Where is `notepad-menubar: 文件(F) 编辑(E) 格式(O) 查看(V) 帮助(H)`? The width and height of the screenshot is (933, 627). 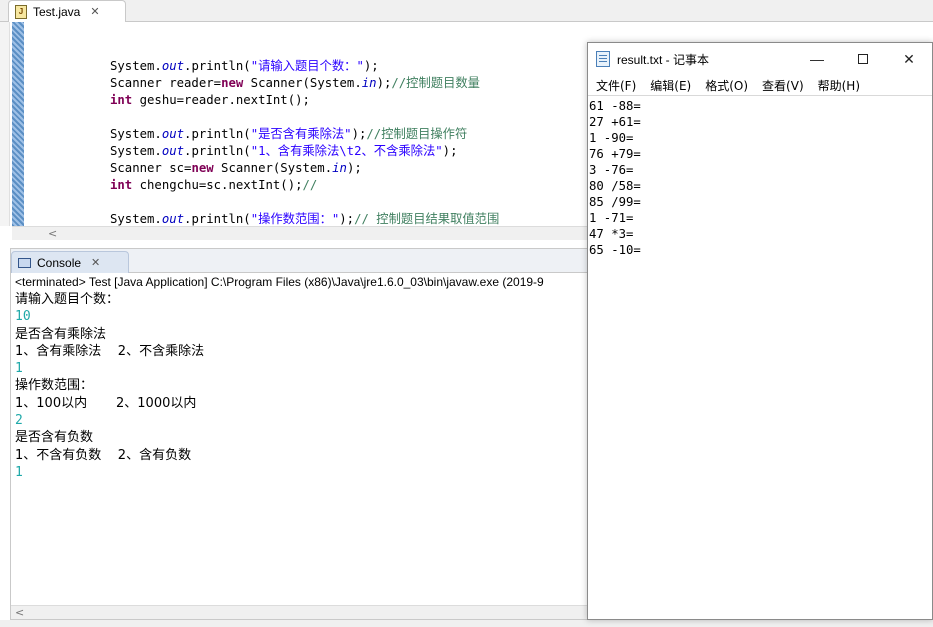 notepad-menubar: 文件(F) 编辑(E) 格式(O) 查看(V) 帮助(H) is located at coordinates (760, 85).